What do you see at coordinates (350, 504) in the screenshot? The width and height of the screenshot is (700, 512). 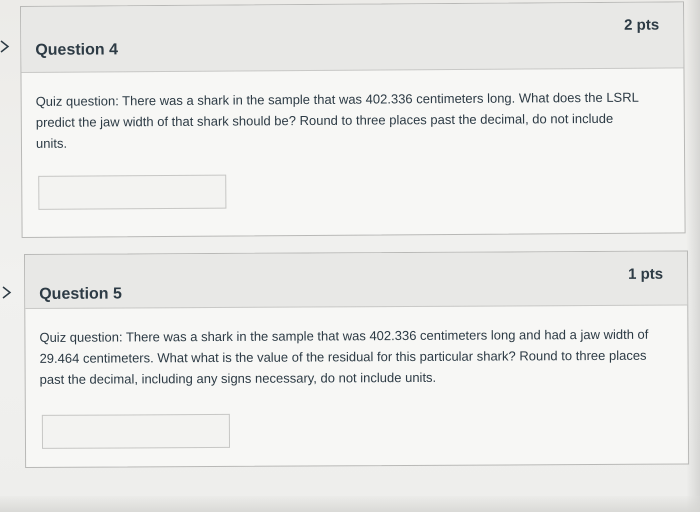 I see `bottom-page-strip` at bounding box center [350, 504].